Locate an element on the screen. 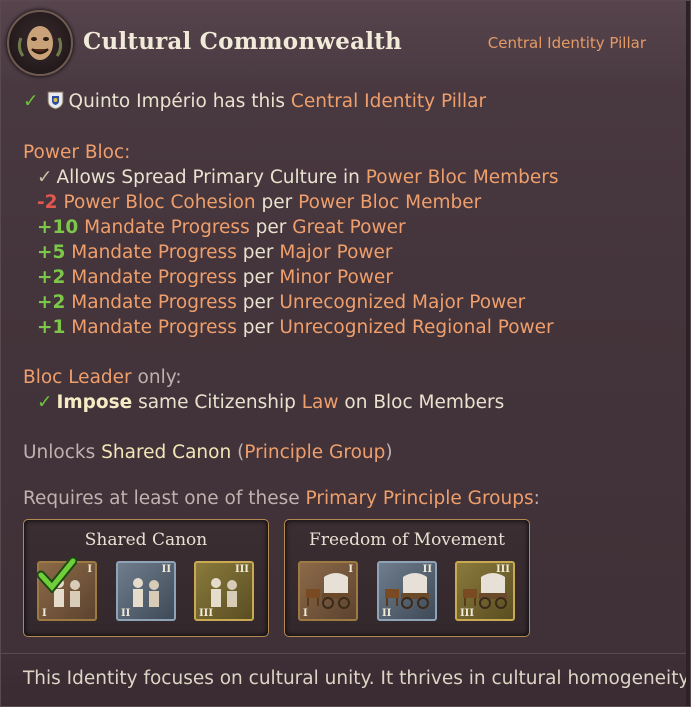 The width and height of the screenshot is (691, 707). tooltip-title: Cultural Commonwealth is located at coordinates (242, 41).